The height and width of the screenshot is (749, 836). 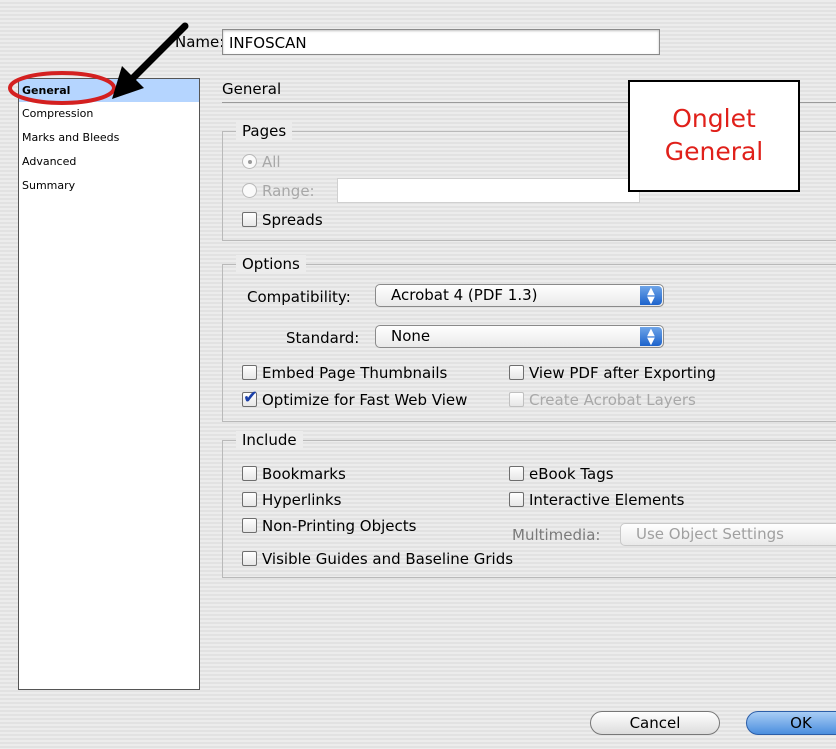 What do you see at coordinates (62, 88) in the screenshot?
I see `highlight-ellipse` at bounding box center [62, 88].